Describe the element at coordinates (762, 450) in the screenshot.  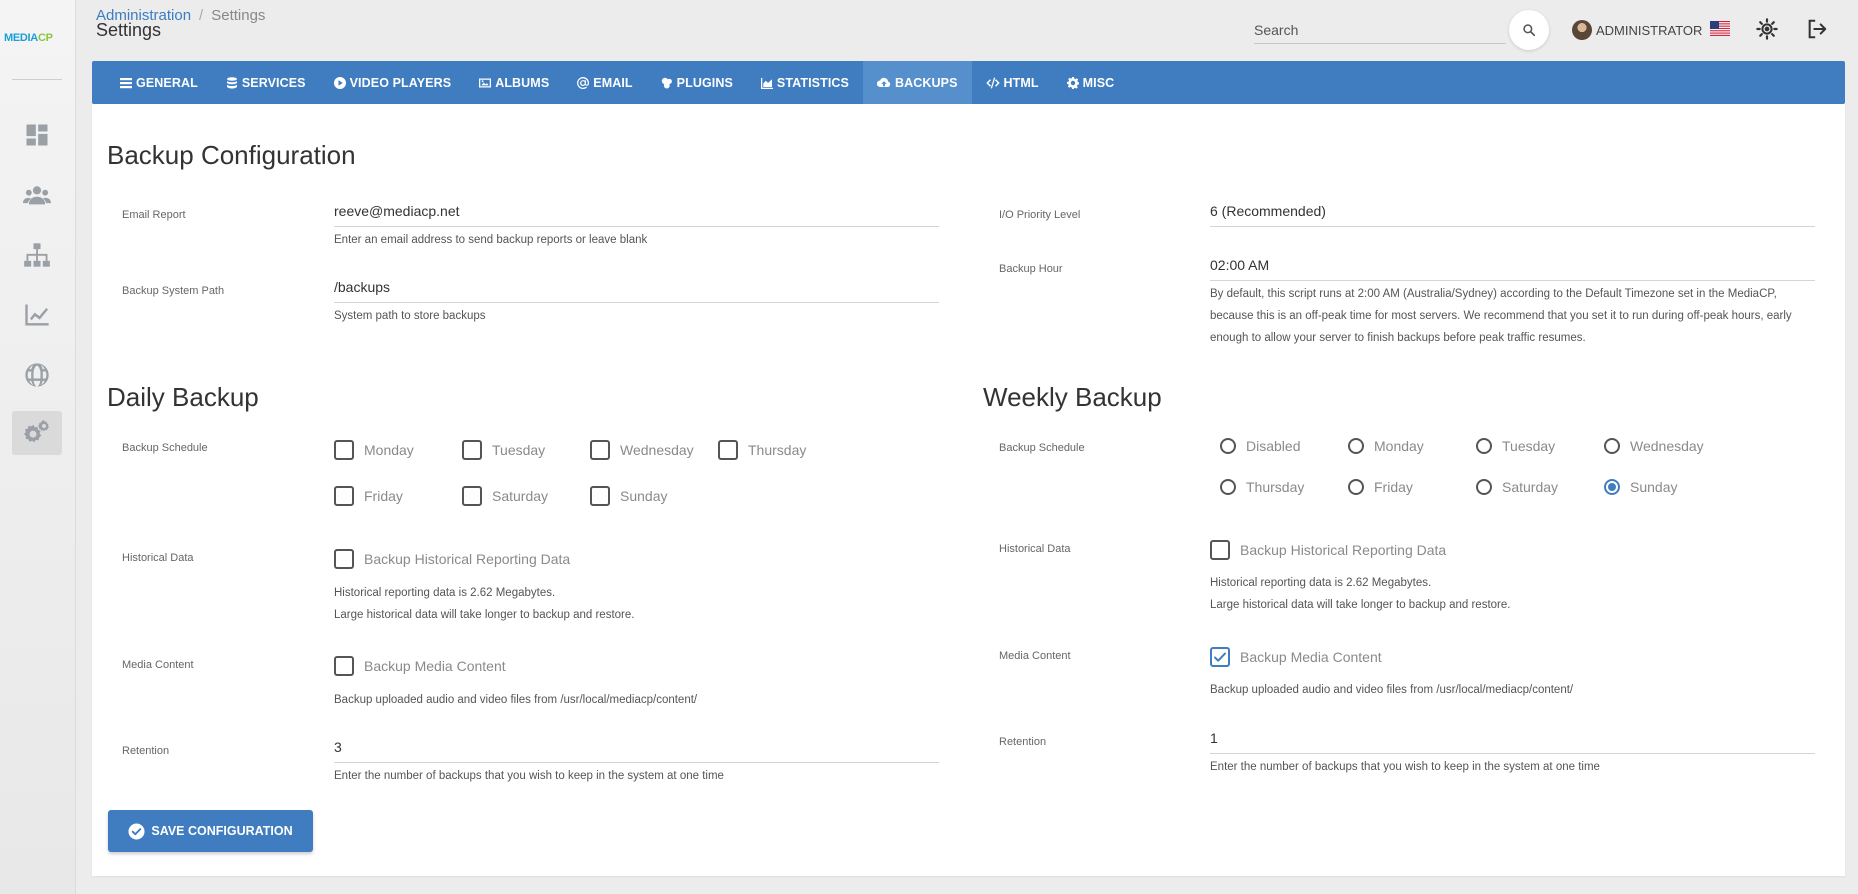
I see `daily-day-thursday: Thursday` at that location.